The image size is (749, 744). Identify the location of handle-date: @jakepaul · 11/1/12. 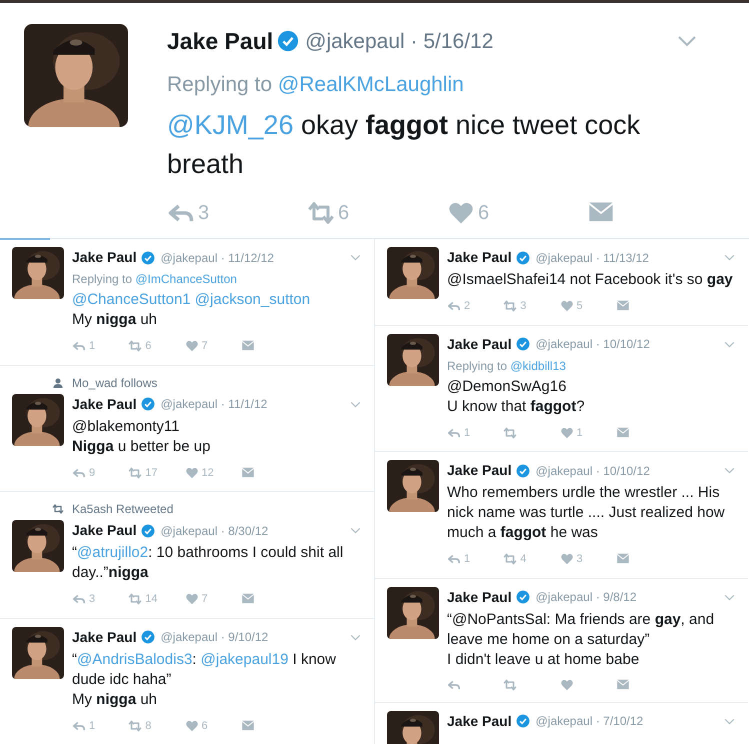
(214, 404).